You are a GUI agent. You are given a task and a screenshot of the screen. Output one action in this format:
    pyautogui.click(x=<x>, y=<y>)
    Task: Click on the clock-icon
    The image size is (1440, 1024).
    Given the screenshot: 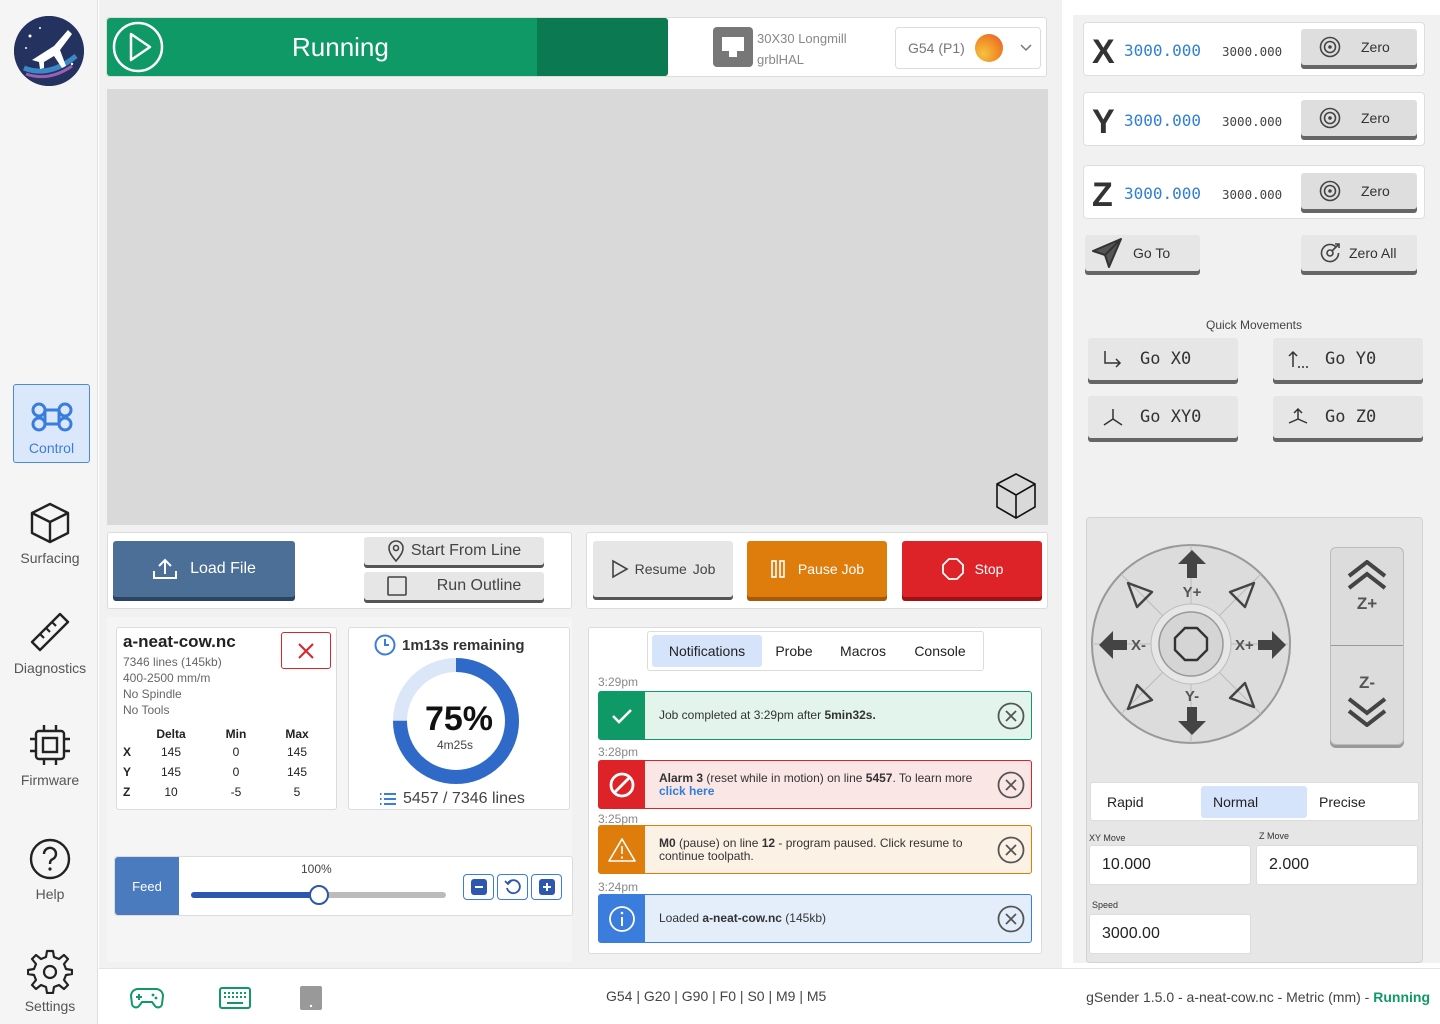 What is the action you would take?
    pyautogui.click(x=385, y=645)
    